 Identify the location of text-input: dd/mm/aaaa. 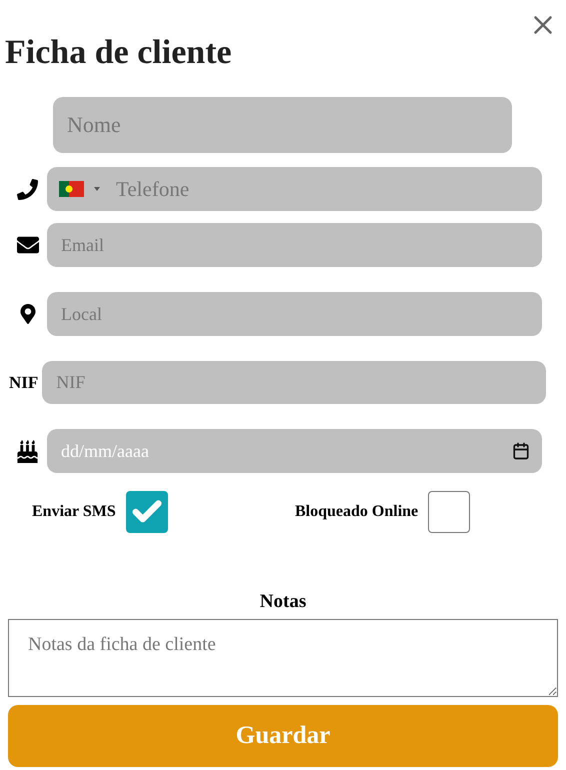
(281, 451).